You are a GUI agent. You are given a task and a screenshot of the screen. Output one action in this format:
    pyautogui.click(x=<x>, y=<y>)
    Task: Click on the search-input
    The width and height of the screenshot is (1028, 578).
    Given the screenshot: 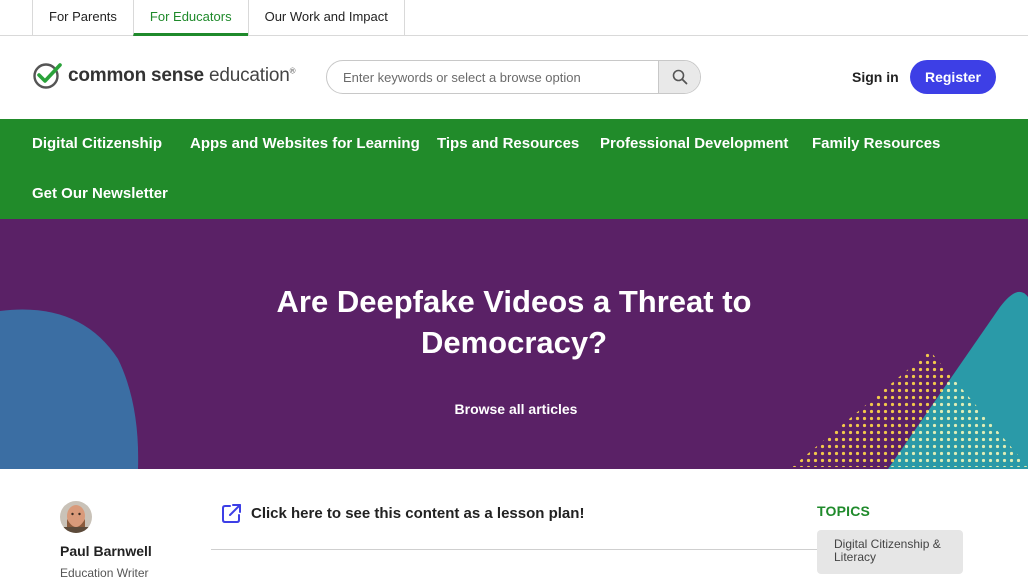 What is the action you would take?
    pyautogui.click(x=492, y=77)
    